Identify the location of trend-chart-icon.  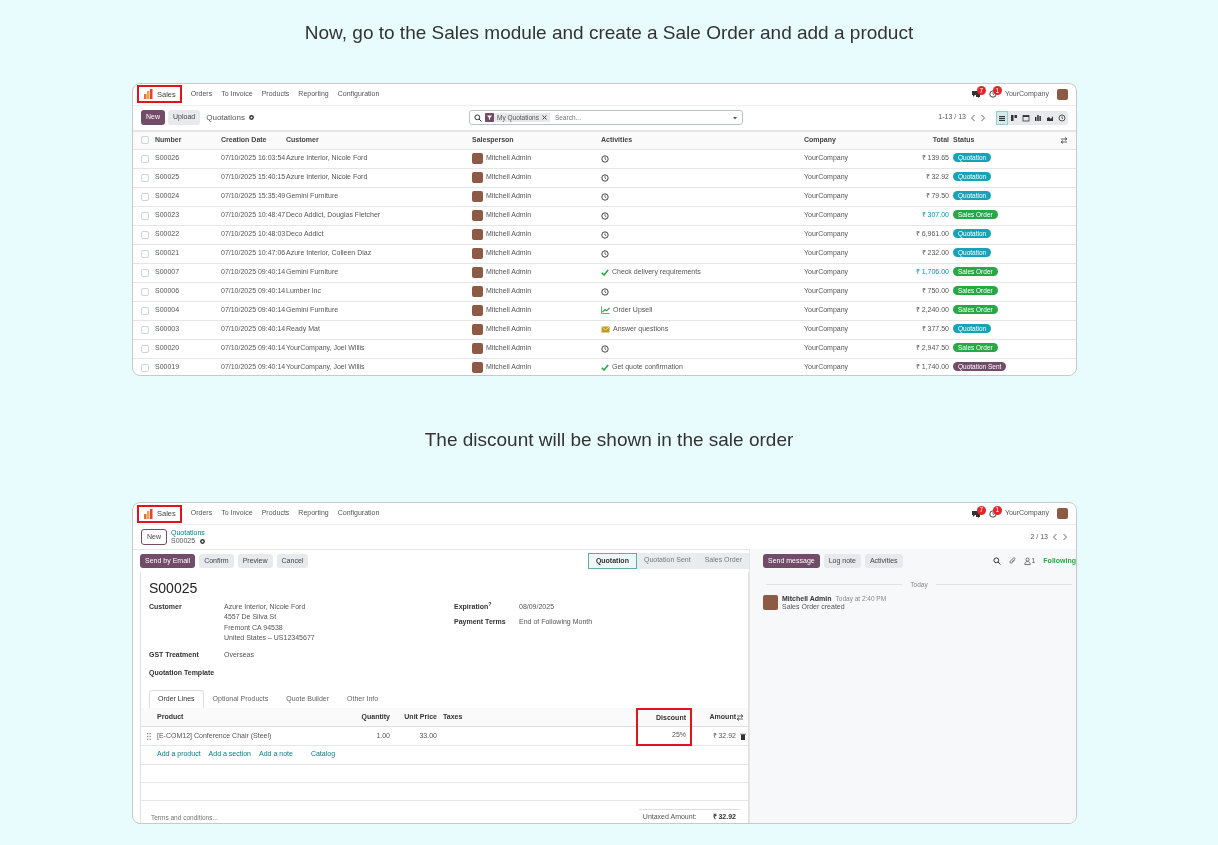
(605, 310).